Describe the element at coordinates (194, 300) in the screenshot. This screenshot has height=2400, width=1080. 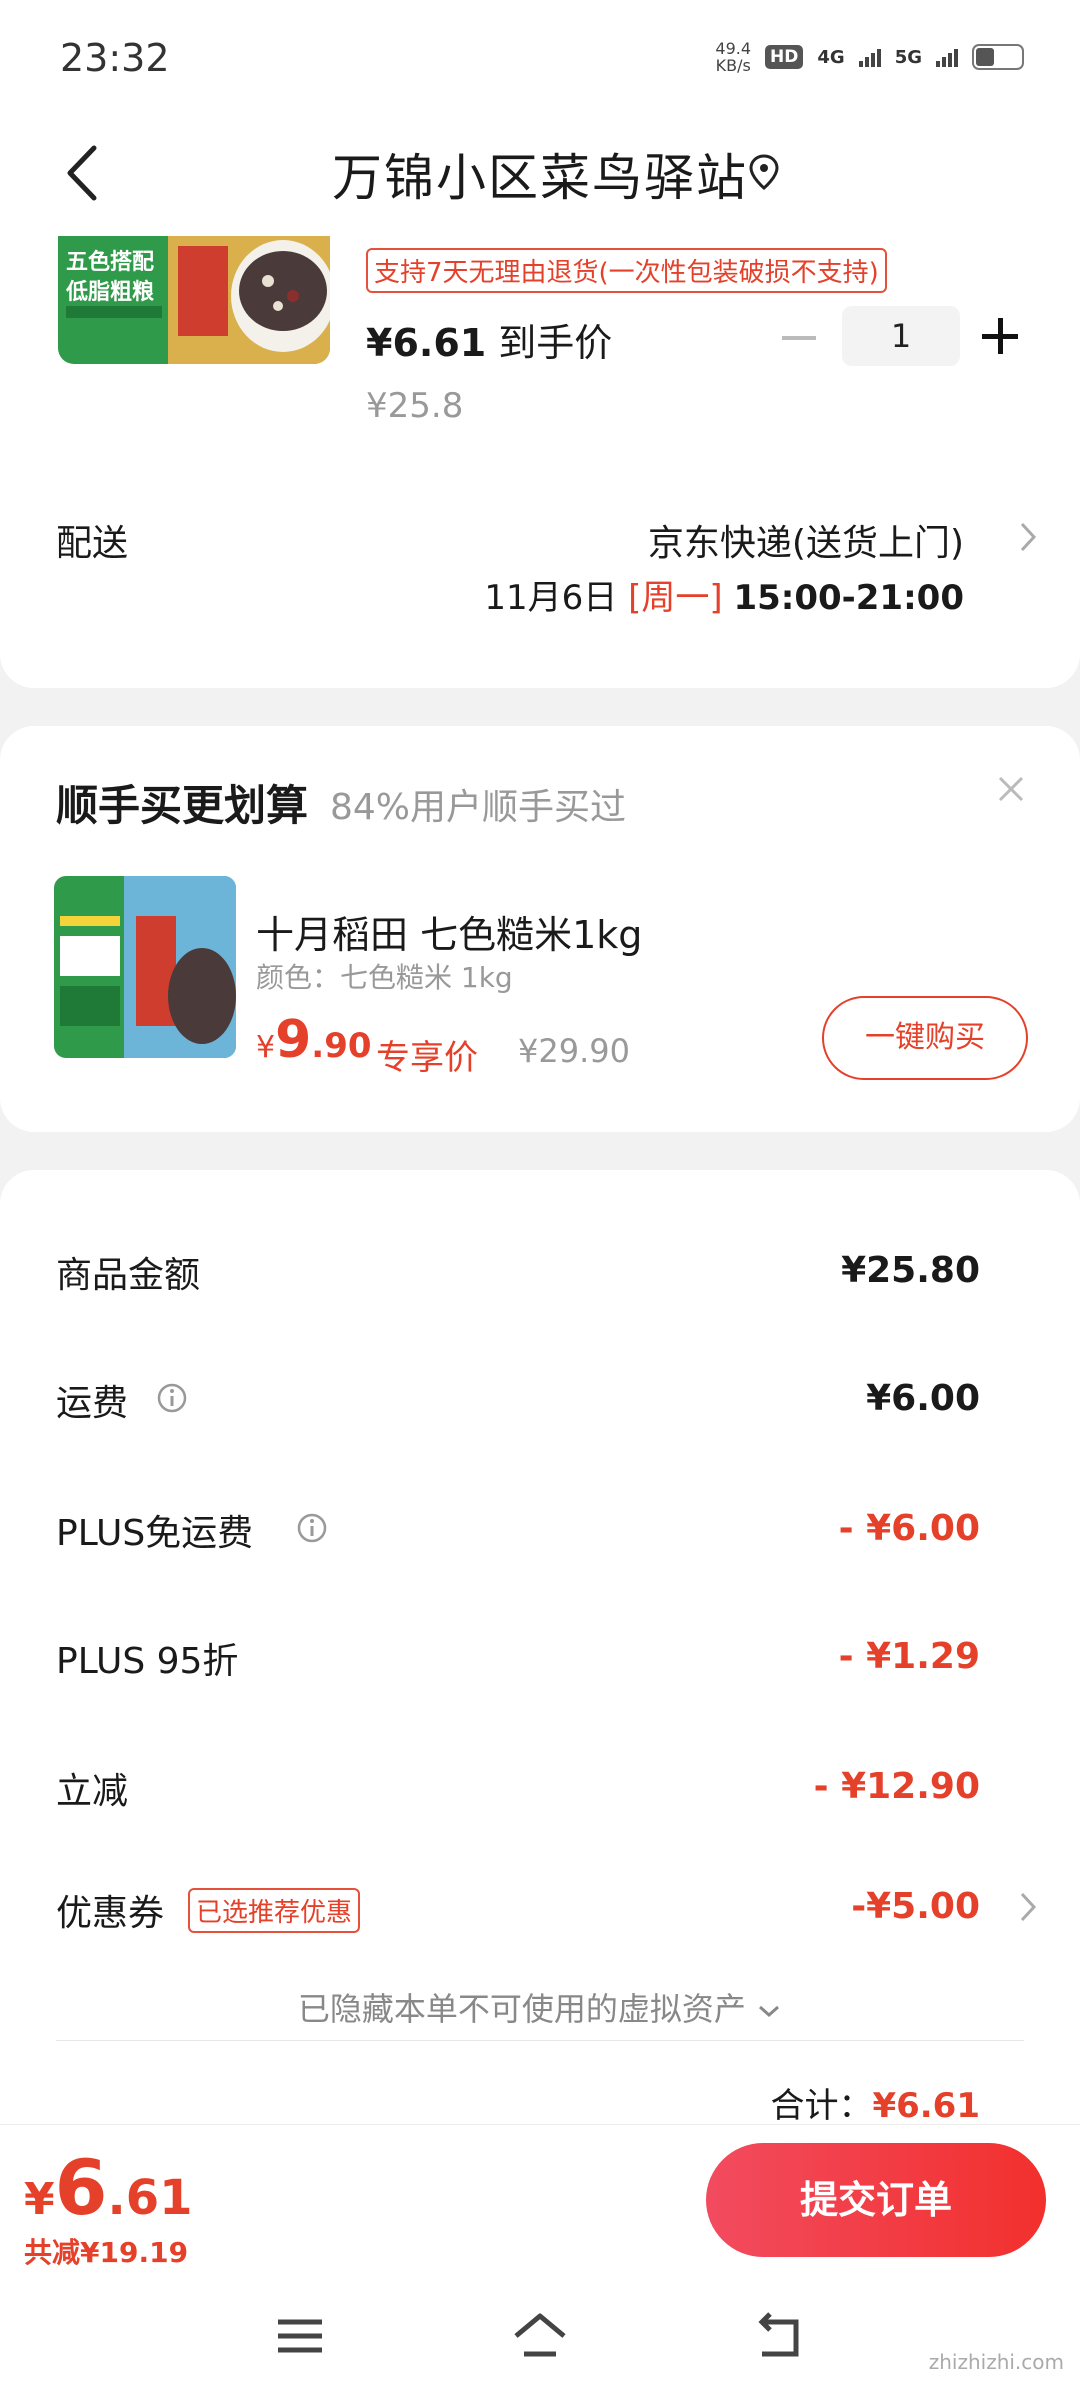
I see `product-image: 五色搭配 低脂粗粮` at that location.